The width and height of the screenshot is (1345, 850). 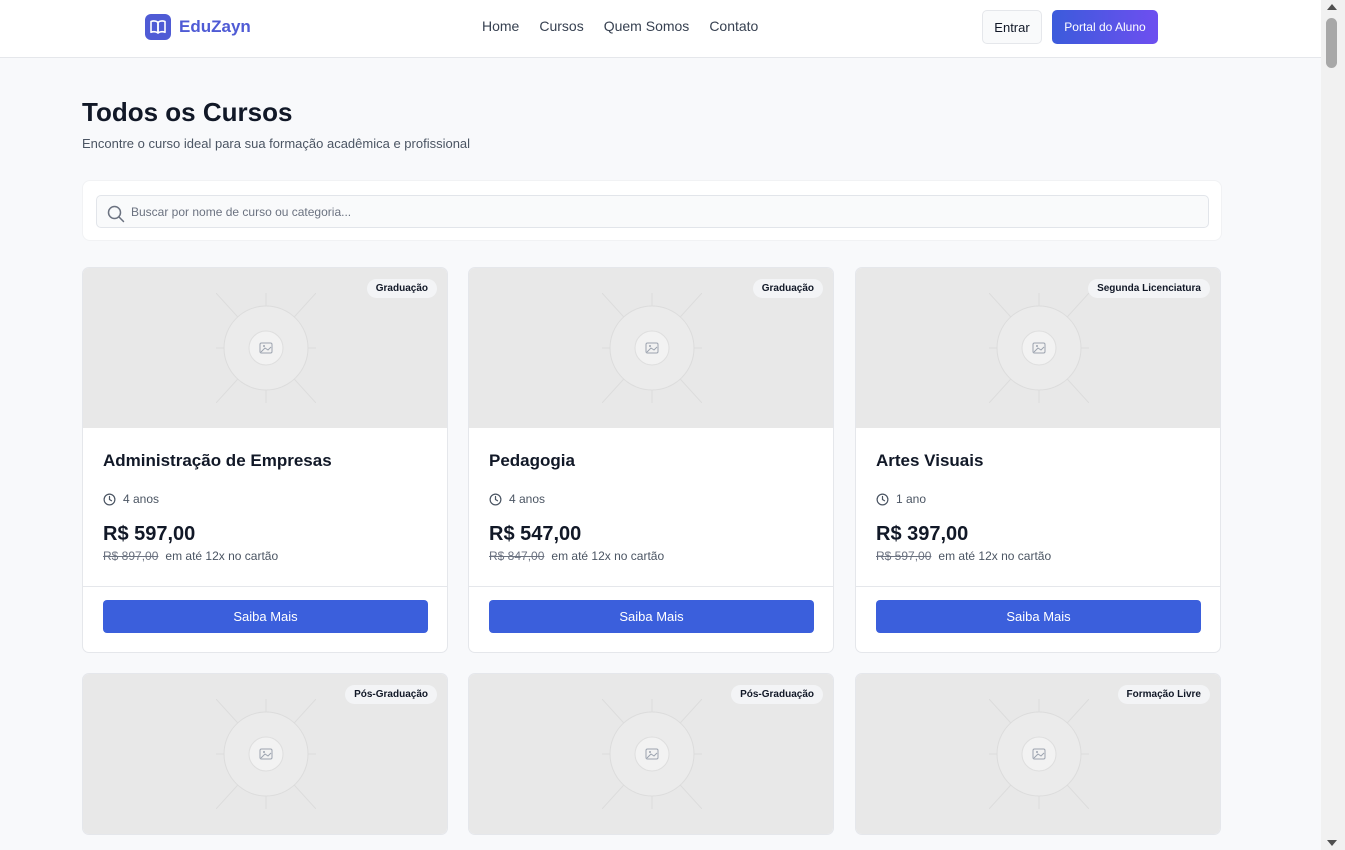 I want to click on course-name: Administração de Empresas, so click(x=217, y=460).